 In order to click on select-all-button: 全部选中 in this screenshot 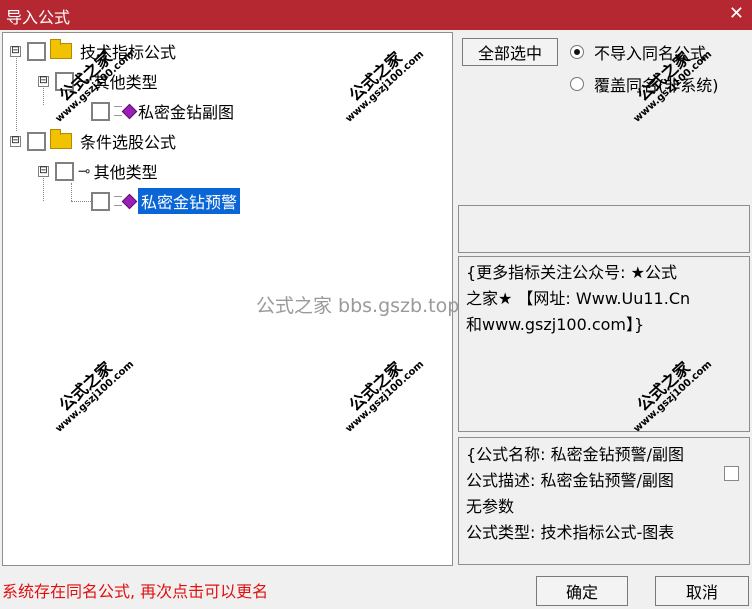, I will do `click(510, 52)`.